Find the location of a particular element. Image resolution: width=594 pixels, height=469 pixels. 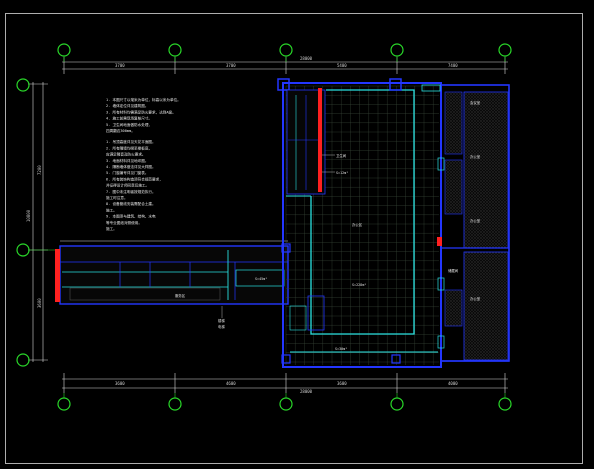

top-dim-2: 3700 is located at coordinates (231, 65).